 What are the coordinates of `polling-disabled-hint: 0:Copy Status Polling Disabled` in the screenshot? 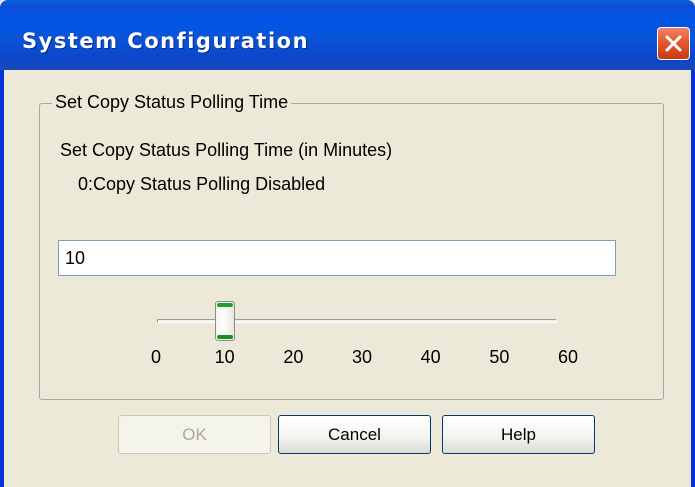 It's located at (202, 184).